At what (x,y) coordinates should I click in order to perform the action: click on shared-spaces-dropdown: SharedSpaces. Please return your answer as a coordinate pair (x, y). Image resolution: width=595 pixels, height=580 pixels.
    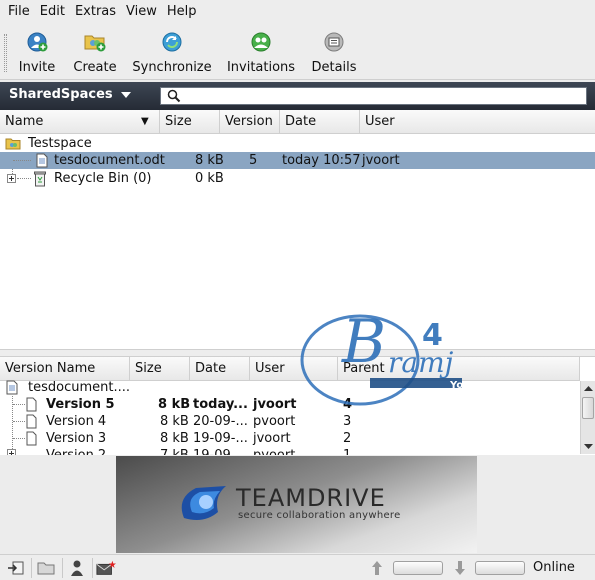
    Looking at the image, I should click on (70, 94).